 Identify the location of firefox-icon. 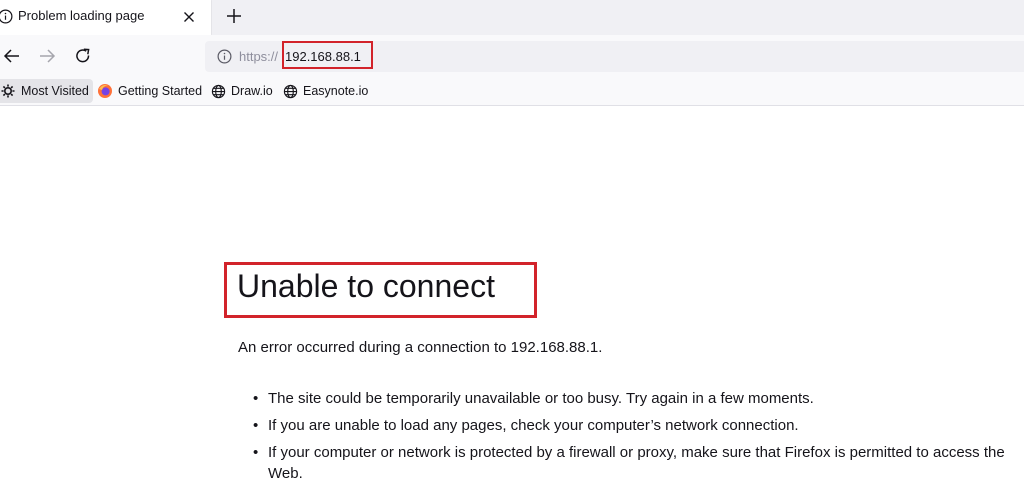
(105, 91).